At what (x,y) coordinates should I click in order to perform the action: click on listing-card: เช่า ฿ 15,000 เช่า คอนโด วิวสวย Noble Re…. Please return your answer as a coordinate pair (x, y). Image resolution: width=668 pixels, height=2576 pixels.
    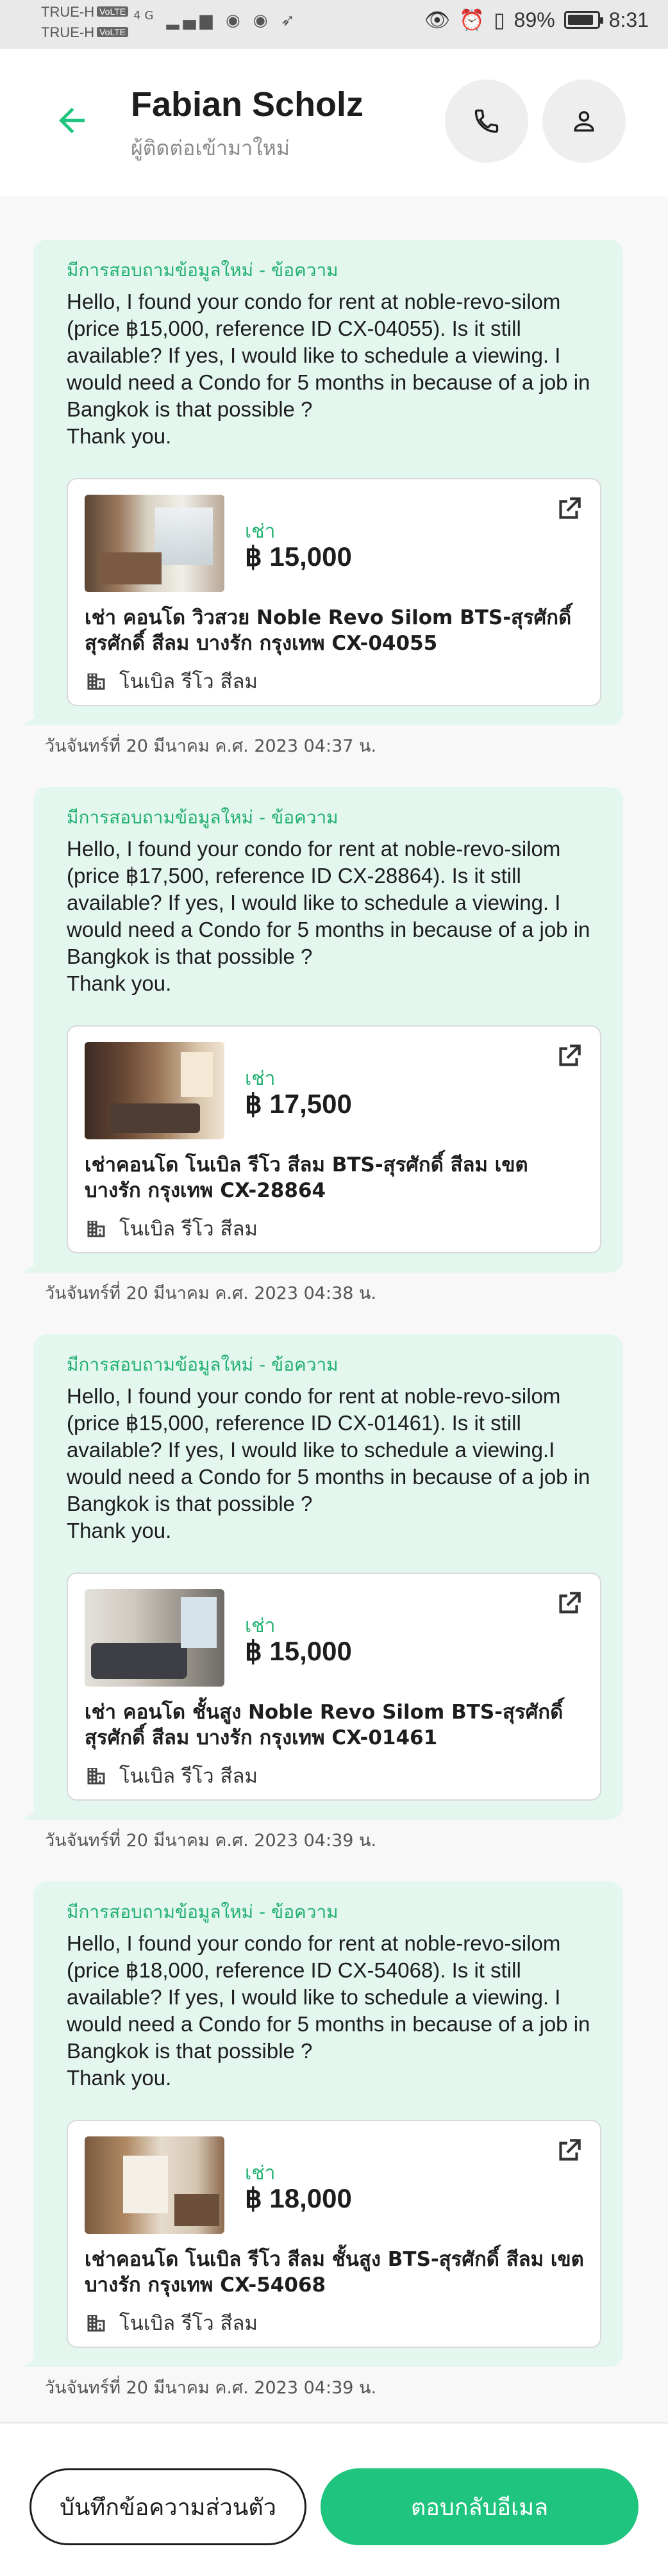
    Looking at the image, I should click on (334, 592).